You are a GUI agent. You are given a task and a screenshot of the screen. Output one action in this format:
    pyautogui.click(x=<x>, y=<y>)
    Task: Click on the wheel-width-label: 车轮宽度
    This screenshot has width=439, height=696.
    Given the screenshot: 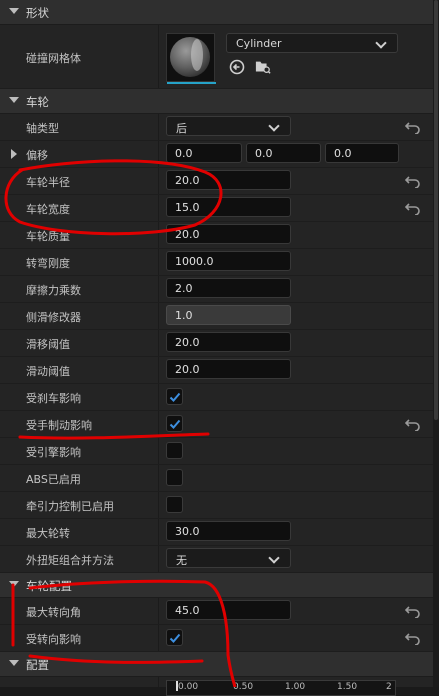 What is the action you would take?
    pyautogui.click(x=48, y=209)
    